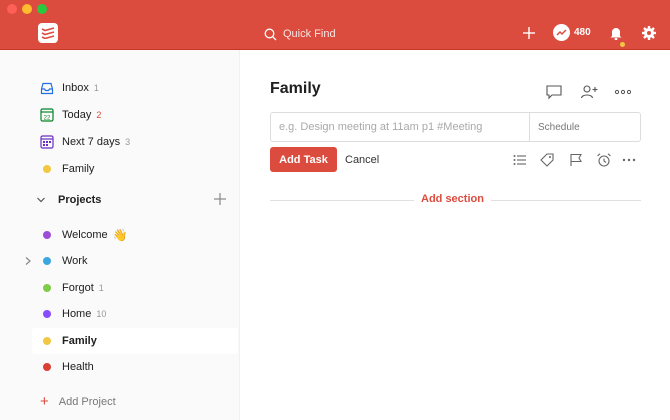 This screenshot has width=670, height=420. Describe the element at coordinates (78, 367) in the screenshot. I see `sidebar-item-label: Health` at that location.